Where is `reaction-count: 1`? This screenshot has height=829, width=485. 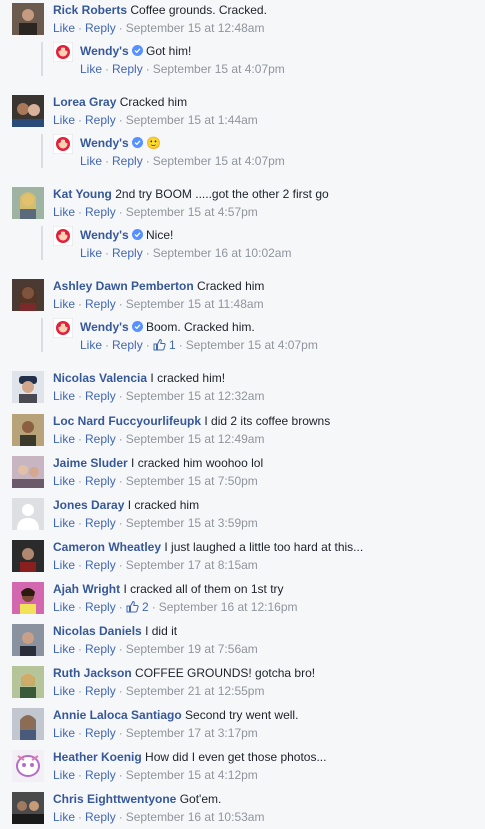
reaction-count: 1 is located at coordinates (164, 345).